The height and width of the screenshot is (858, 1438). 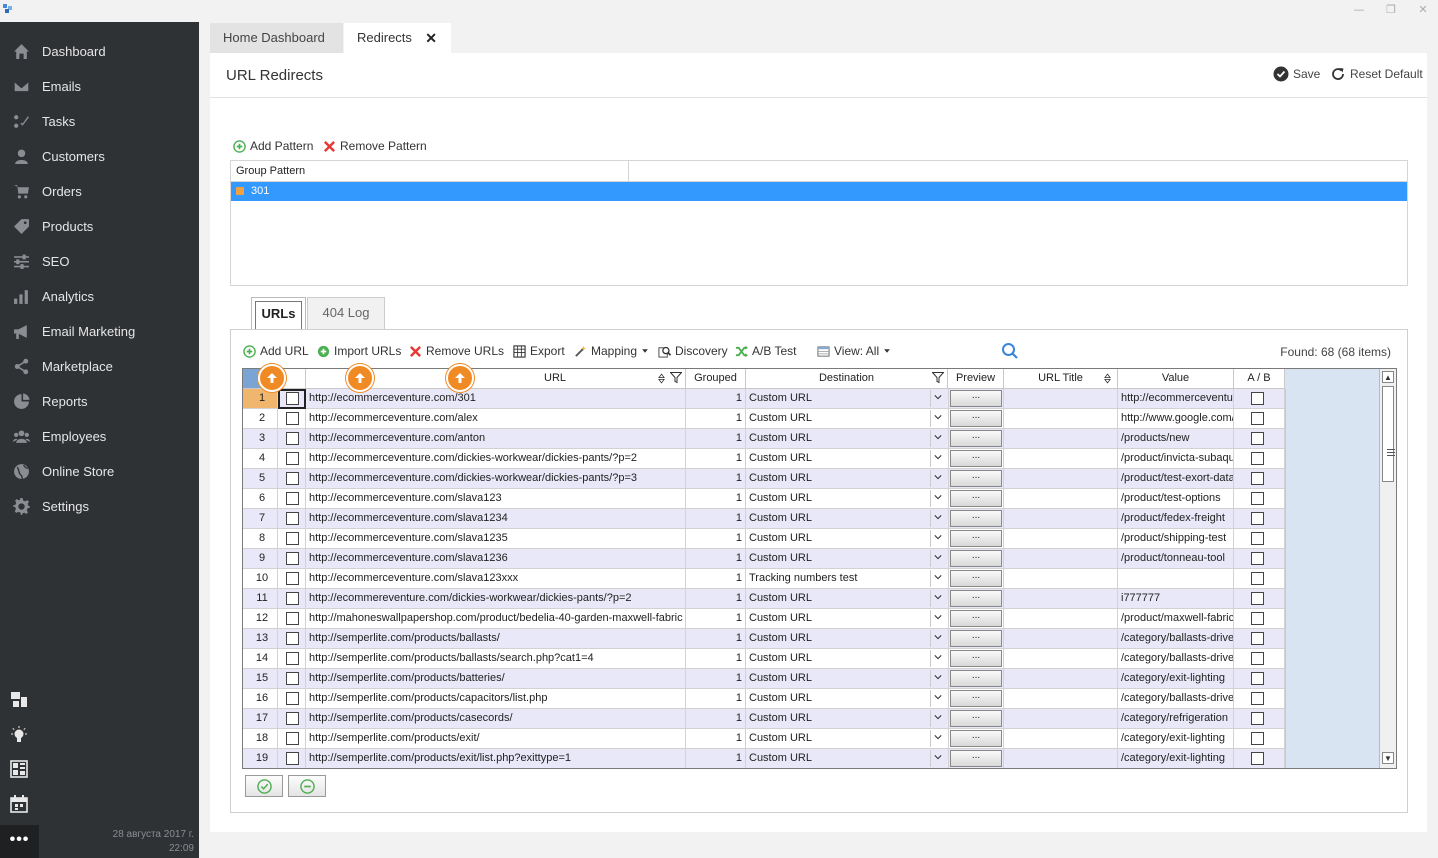 What do you see at coordinates (264, 786) in the screenshot?
I see `confirm-button` at bounding box center [264, 786].